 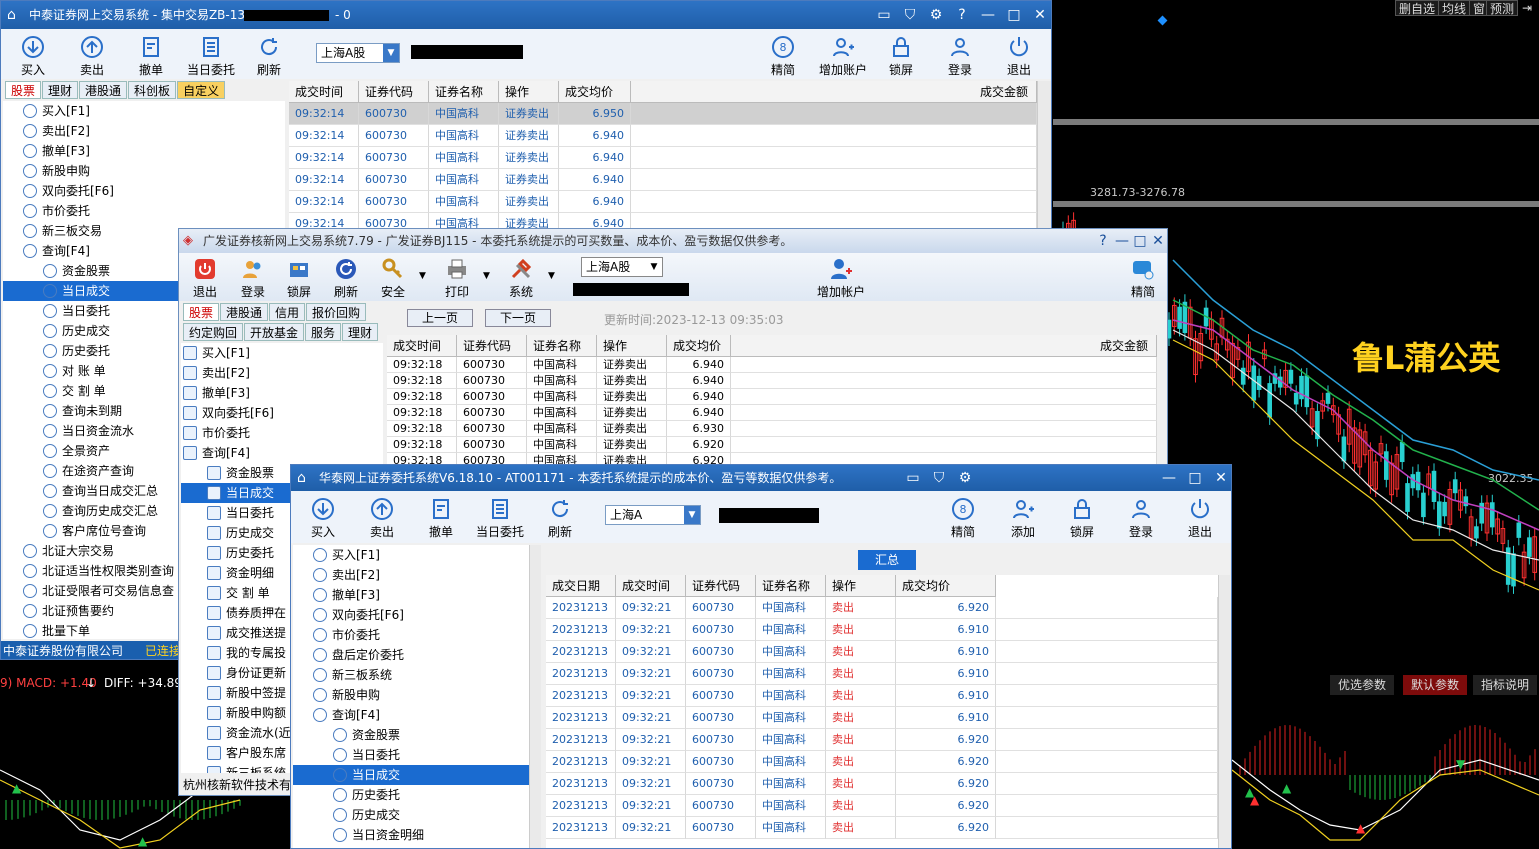 I want to click on tab-credit: 信用, so click(x=287, y=312).